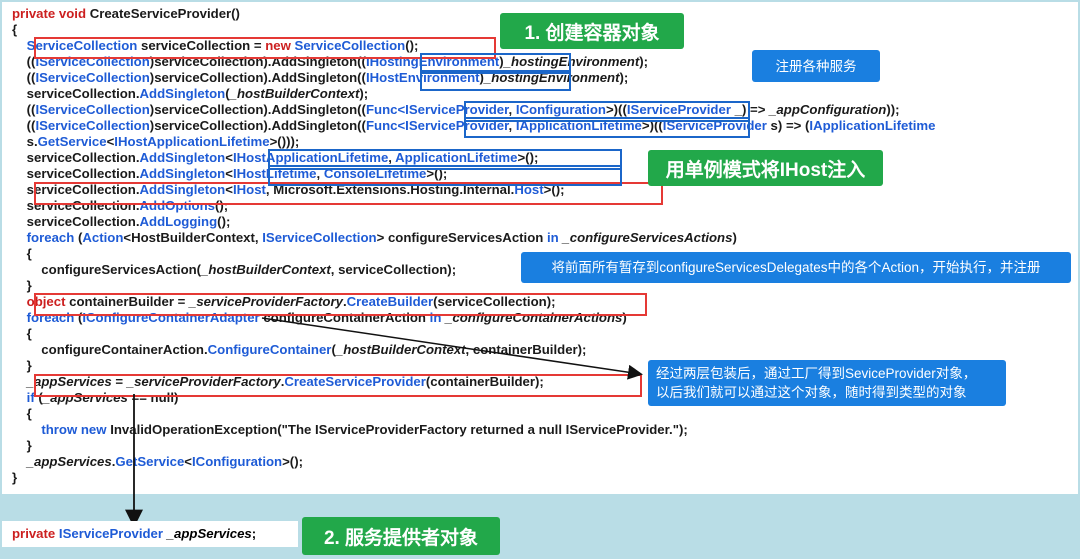  What do you see at coordinates (592, 31) in the screenshot?
I see `callout-create-container: 1. 创建容器对象` at bounding box center [592, 31].